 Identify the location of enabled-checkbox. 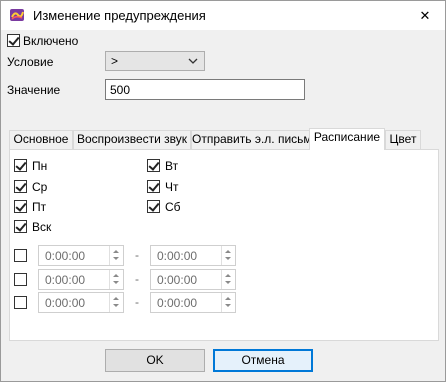
(13, 40).